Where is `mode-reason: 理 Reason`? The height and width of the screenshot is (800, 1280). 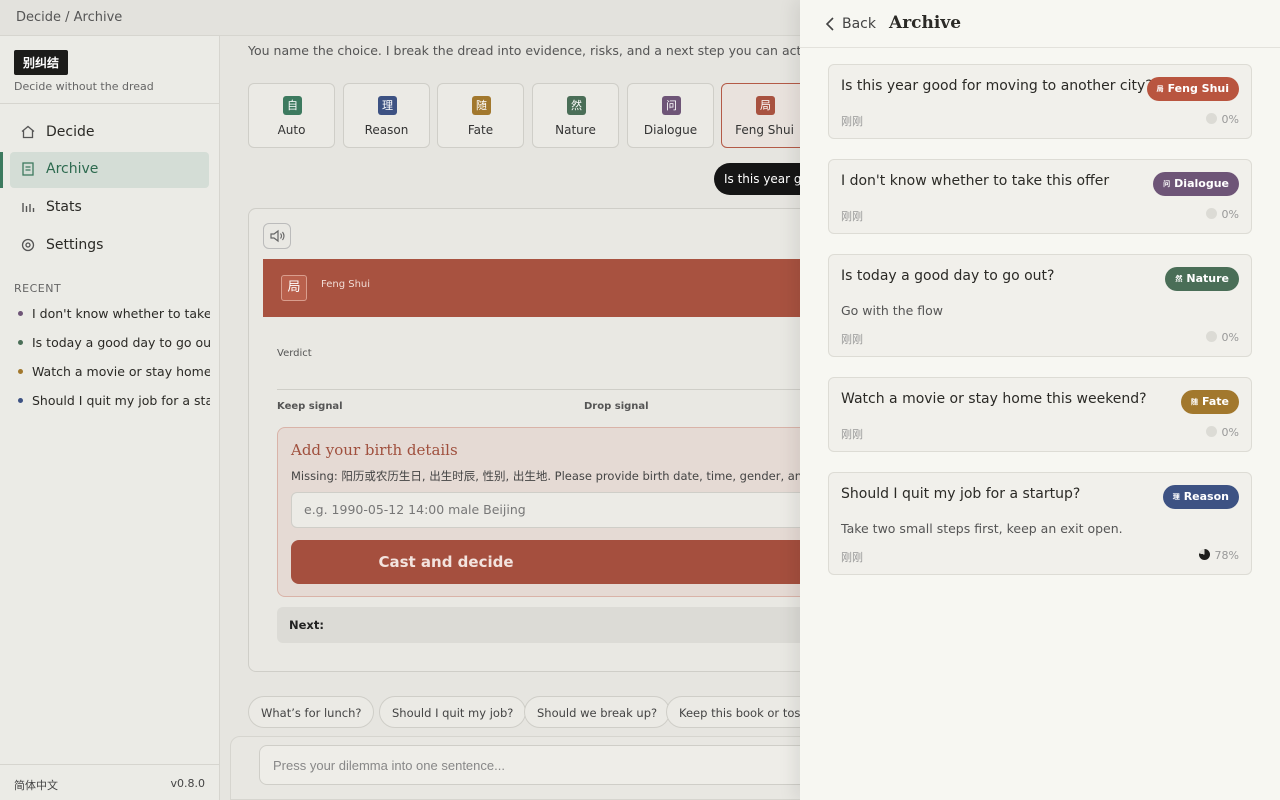
mode-reason: 理 Reason is located at coordinates (386, 115).